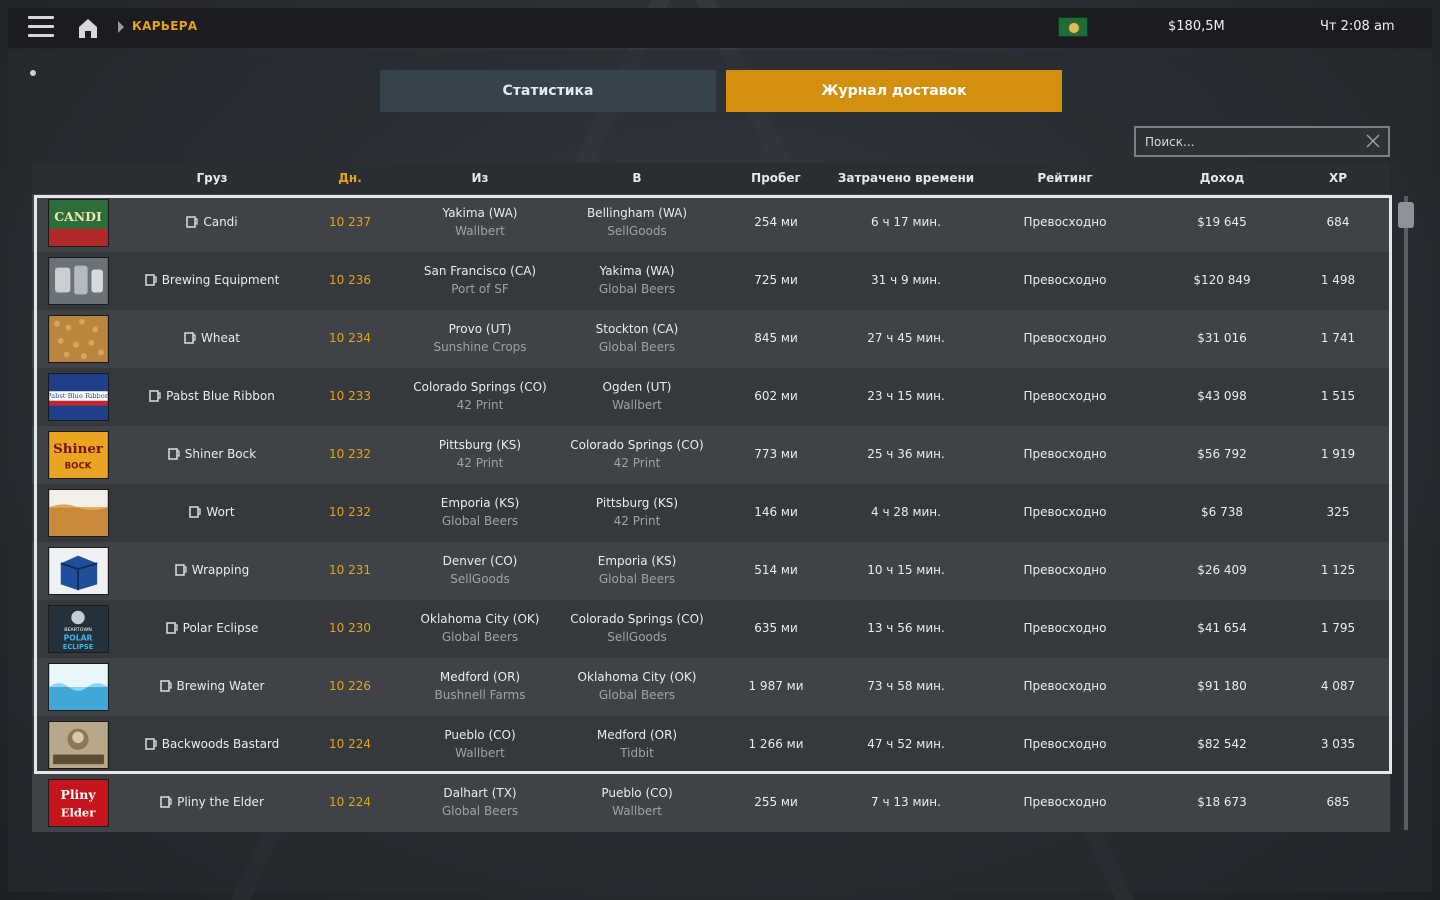 Image resolution: width=1440 pixels, height=900 pixels. What do you see at coordinates (1406, 215) in the screenshot?
I see `scrollbar-thumb` at bounding box center [1406, 215].